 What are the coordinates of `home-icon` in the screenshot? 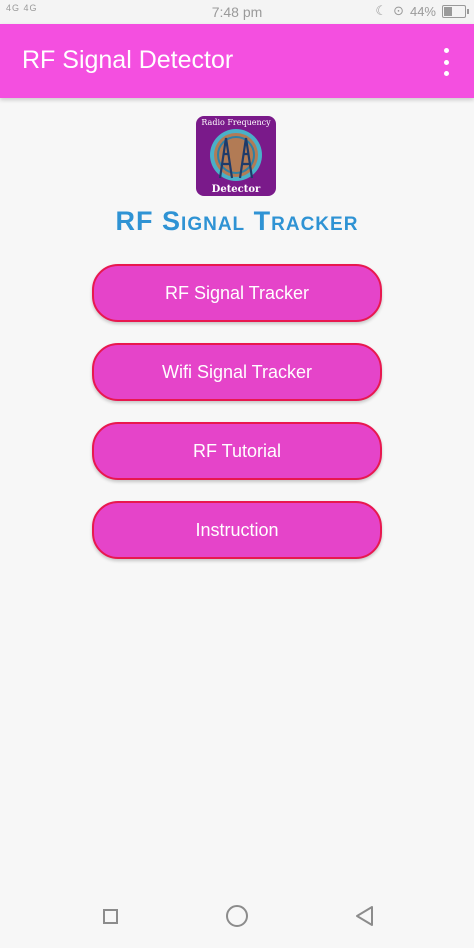 It's located at (237, 916).